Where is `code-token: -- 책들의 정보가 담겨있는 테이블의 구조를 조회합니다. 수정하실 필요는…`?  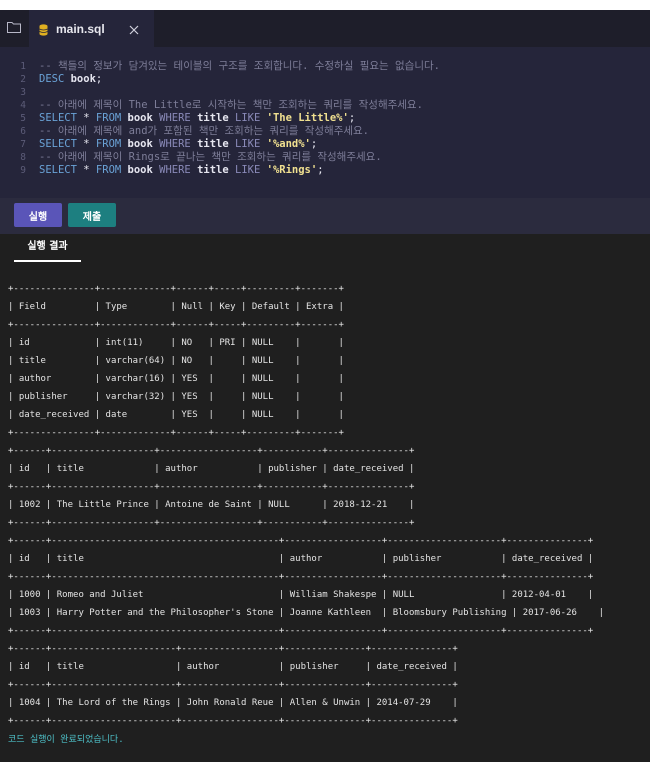 code-token: -- 책들의 정보가 담겨있는 테이블의 구조를 조회합니다. 수정하실 필요는… is located at coordinates (239, 66).